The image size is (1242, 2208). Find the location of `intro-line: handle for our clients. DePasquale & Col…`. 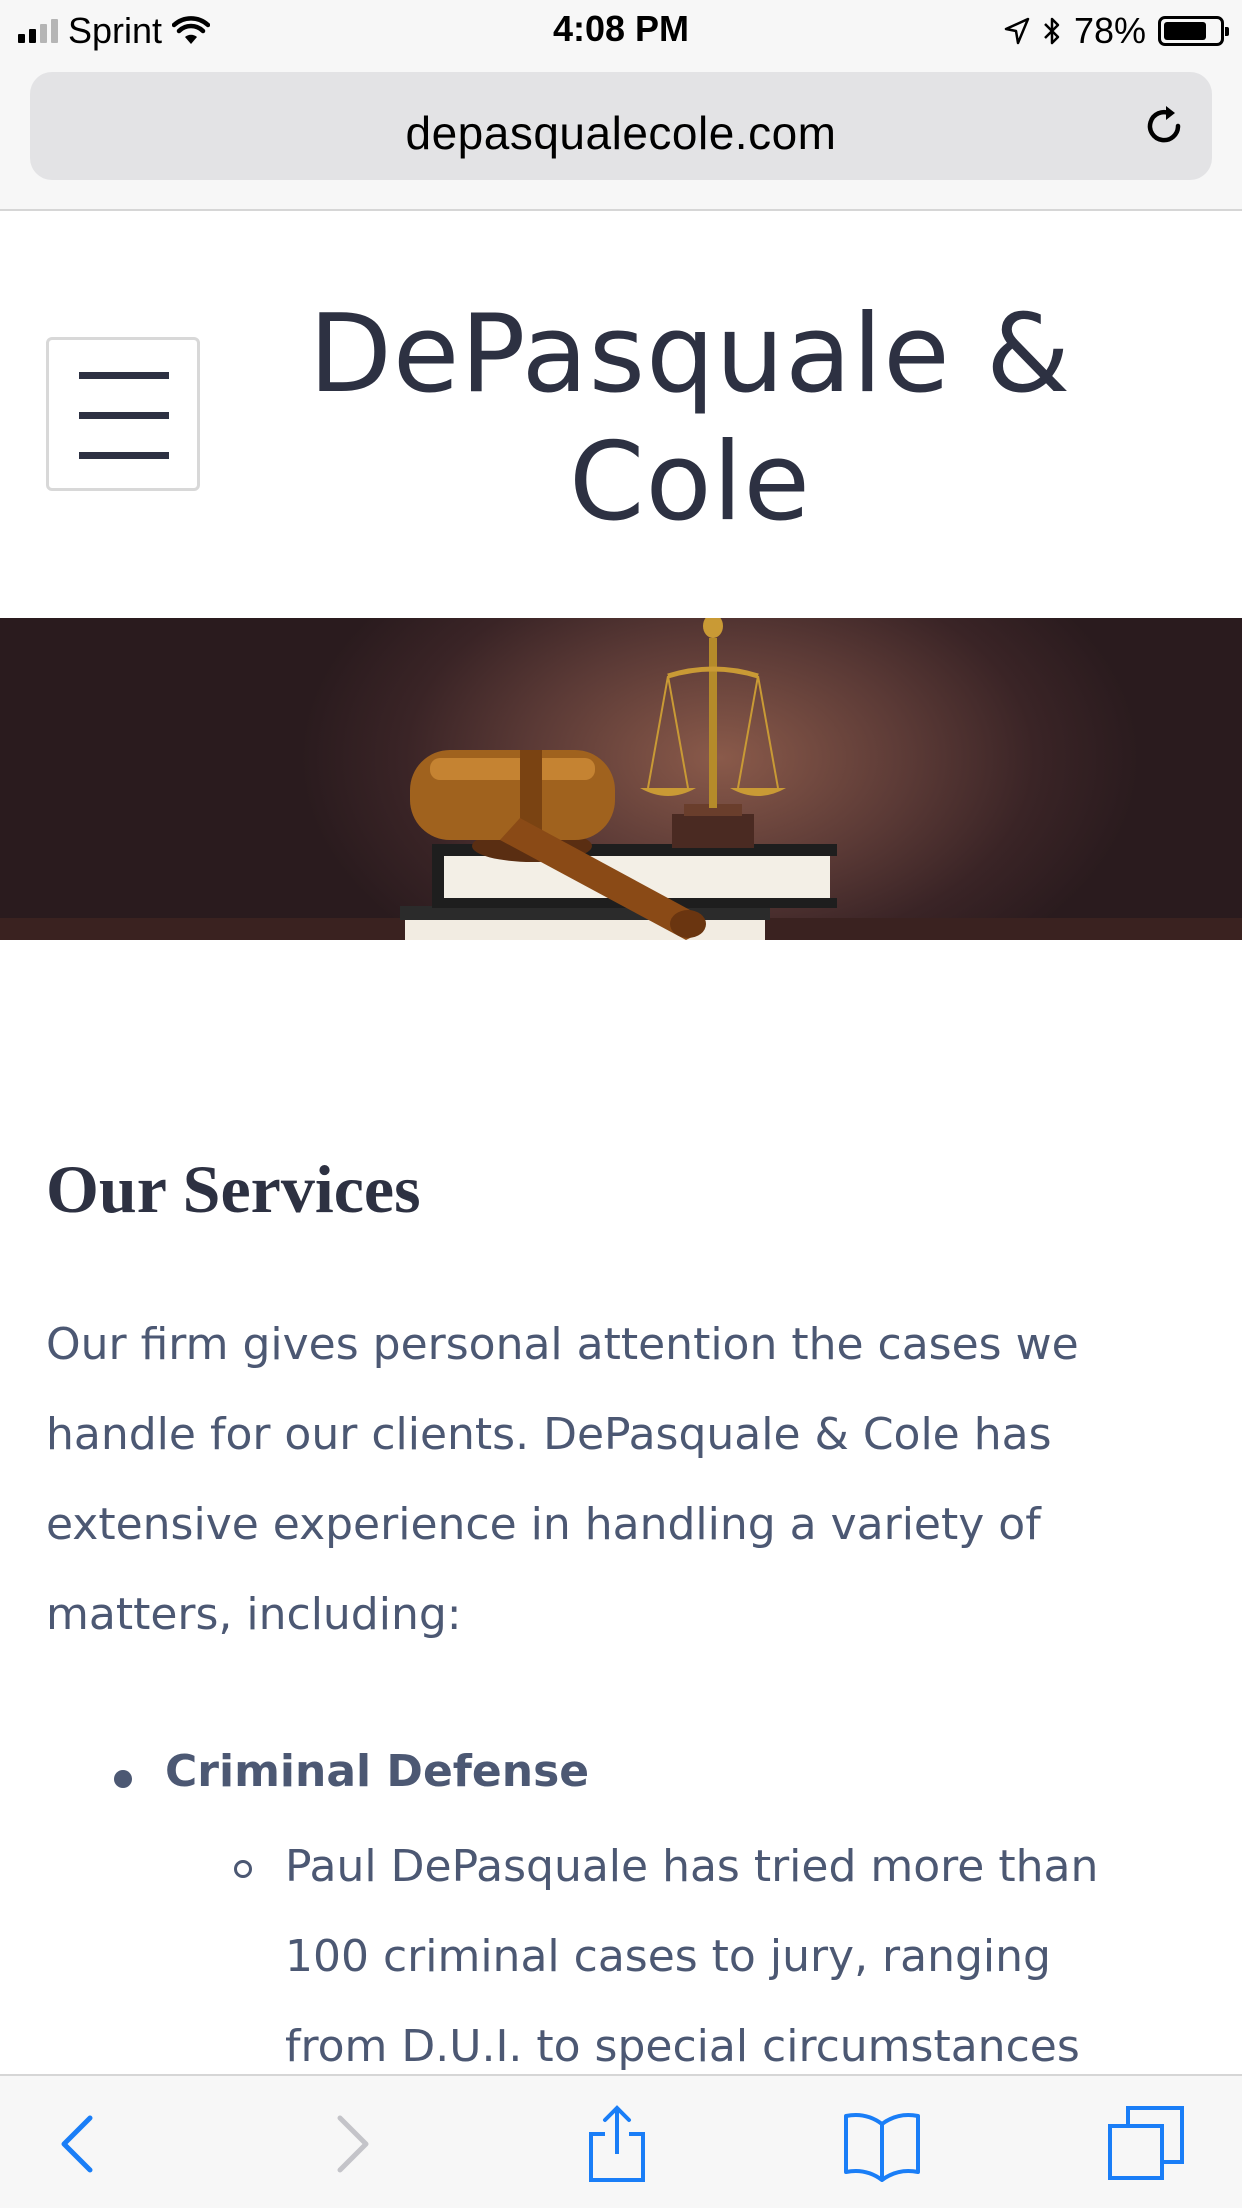

intro-line: handle for our clients. DePasquale & Col… is located at coordinates (549, 1434).